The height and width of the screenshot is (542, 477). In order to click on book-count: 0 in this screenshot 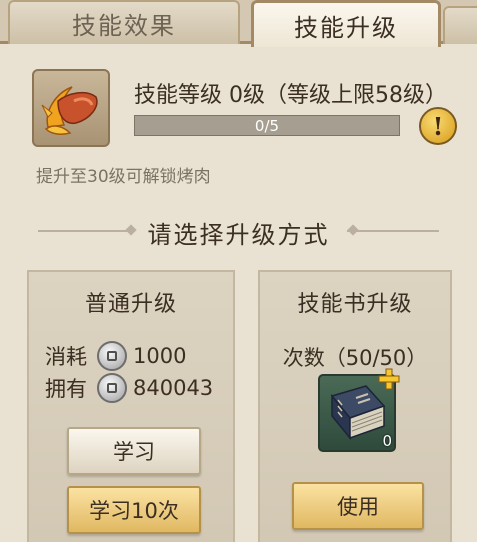, I will do `click(387, 441)`.